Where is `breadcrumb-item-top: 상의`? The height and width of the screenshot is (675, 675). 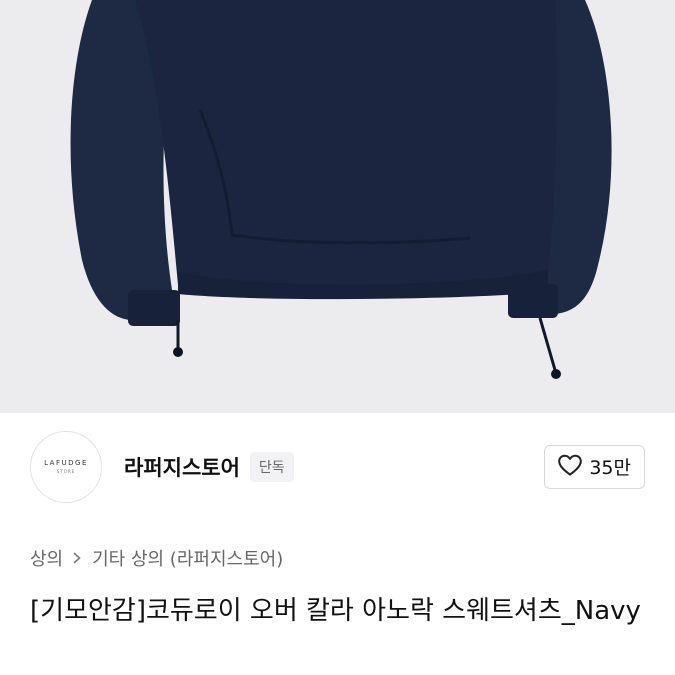
breadcrumb-item-top: 상의 is located at coordinates (46, 558).